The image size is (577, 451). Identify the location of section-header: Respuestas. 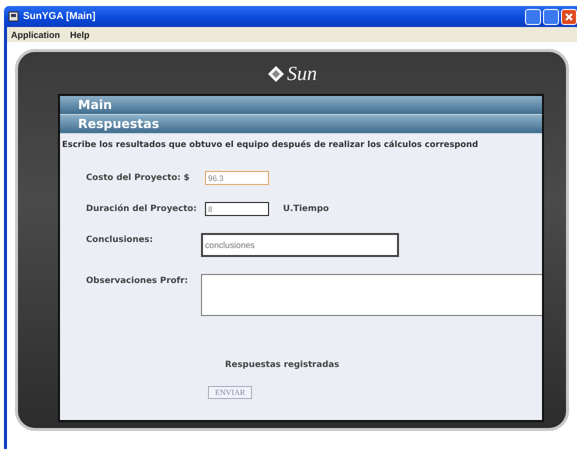
(301, 124).